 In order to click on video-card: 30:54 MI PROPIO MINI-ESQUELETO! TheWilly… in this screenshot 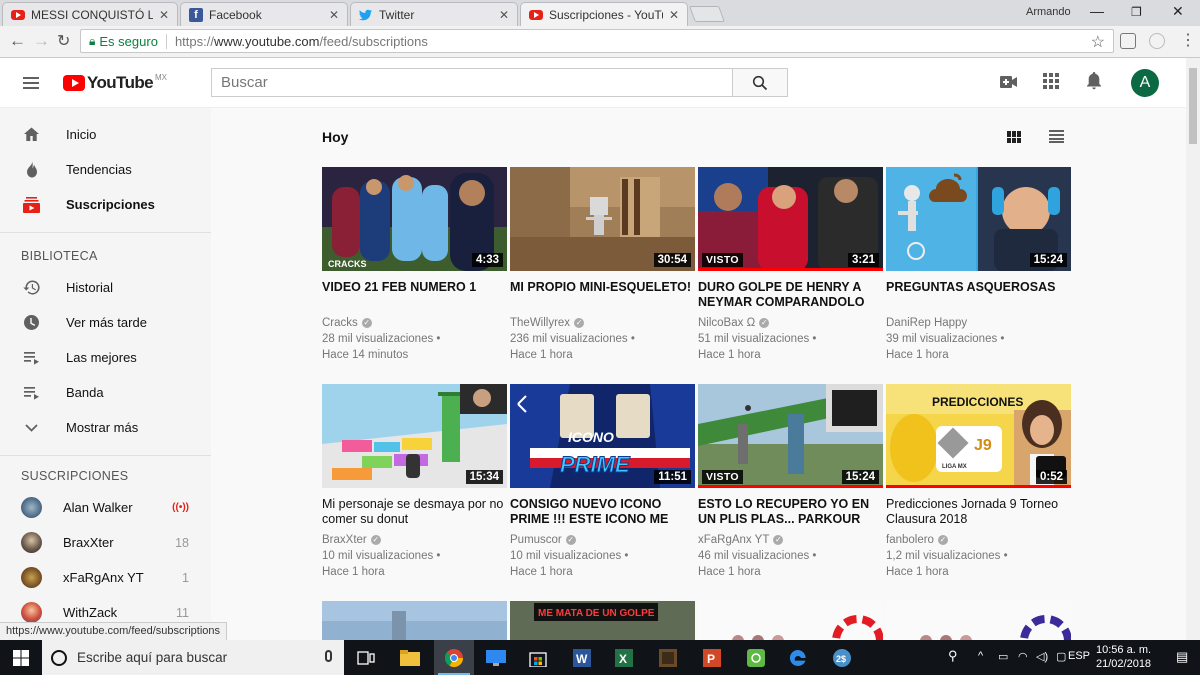, I will do `click(602, 265)`.